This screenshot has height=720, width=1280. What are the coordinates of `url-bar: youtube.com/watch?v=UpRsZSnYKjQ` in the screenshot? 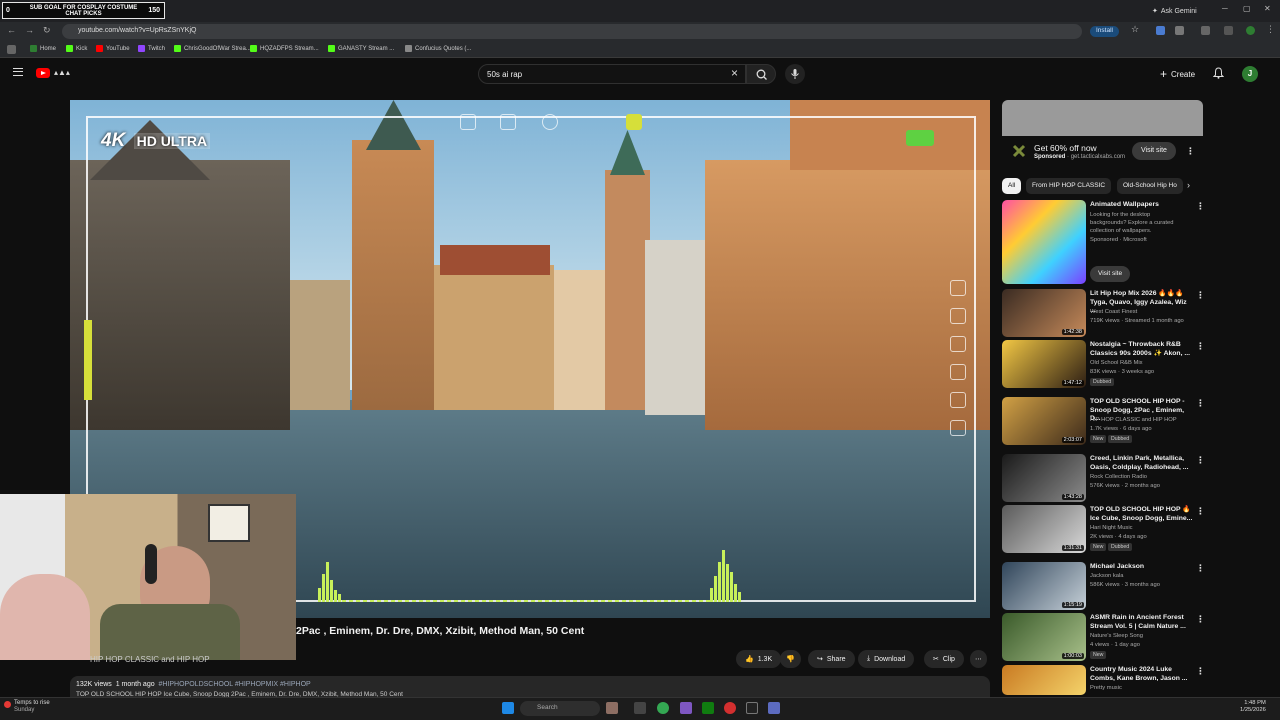 It's located at (572, 31).